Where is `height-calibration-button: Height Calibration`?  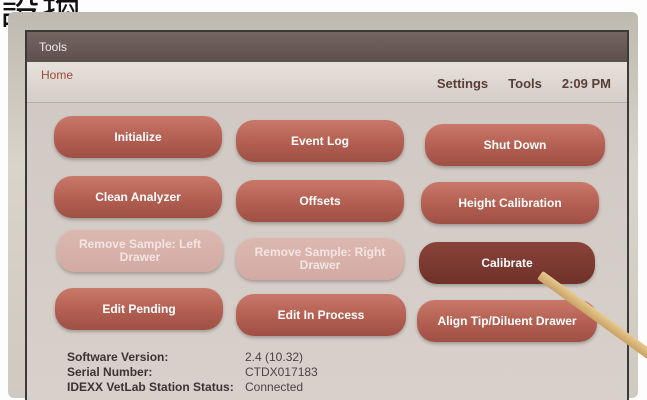 height-calibration-button: Height Calibration is located at coordinates (510, 203).